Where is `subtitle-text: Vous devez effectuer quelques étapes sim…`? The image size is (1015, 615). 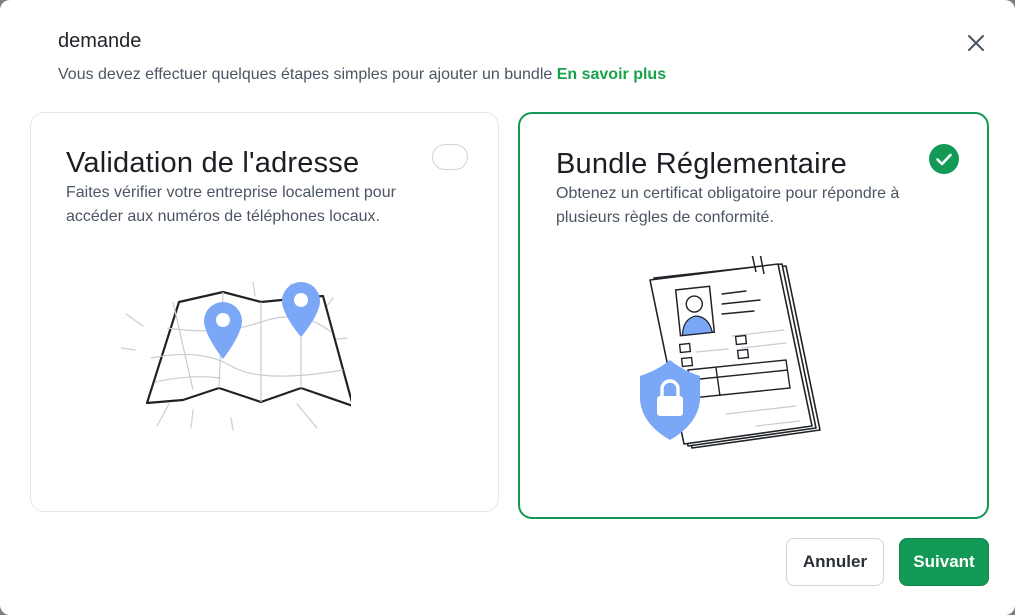 subtitle-text: Vous devez effectuer quelques étapes sim… is located at coordinates (305, 74).